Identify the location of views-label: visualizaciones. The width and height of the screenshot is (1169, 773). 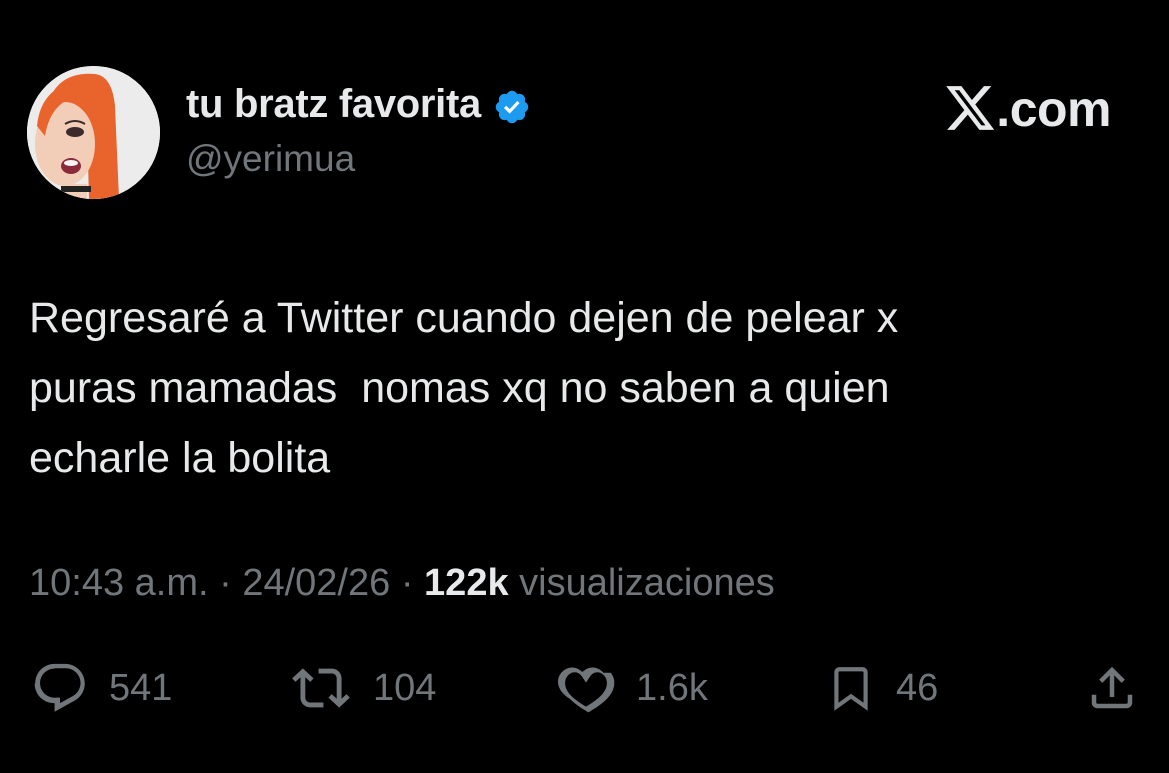
(647, 583).